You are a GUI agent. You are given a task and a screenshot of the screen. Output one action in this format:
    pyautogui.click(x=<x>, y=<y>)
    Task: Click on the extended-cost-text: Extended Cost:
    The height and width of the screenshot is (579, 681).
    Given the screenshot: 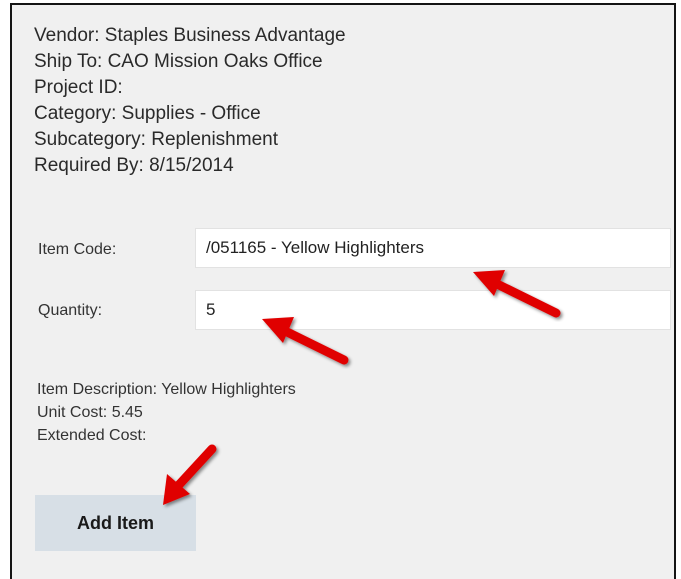 What is the action you would take?
    pyautogui.click(x=92, y=435)
    